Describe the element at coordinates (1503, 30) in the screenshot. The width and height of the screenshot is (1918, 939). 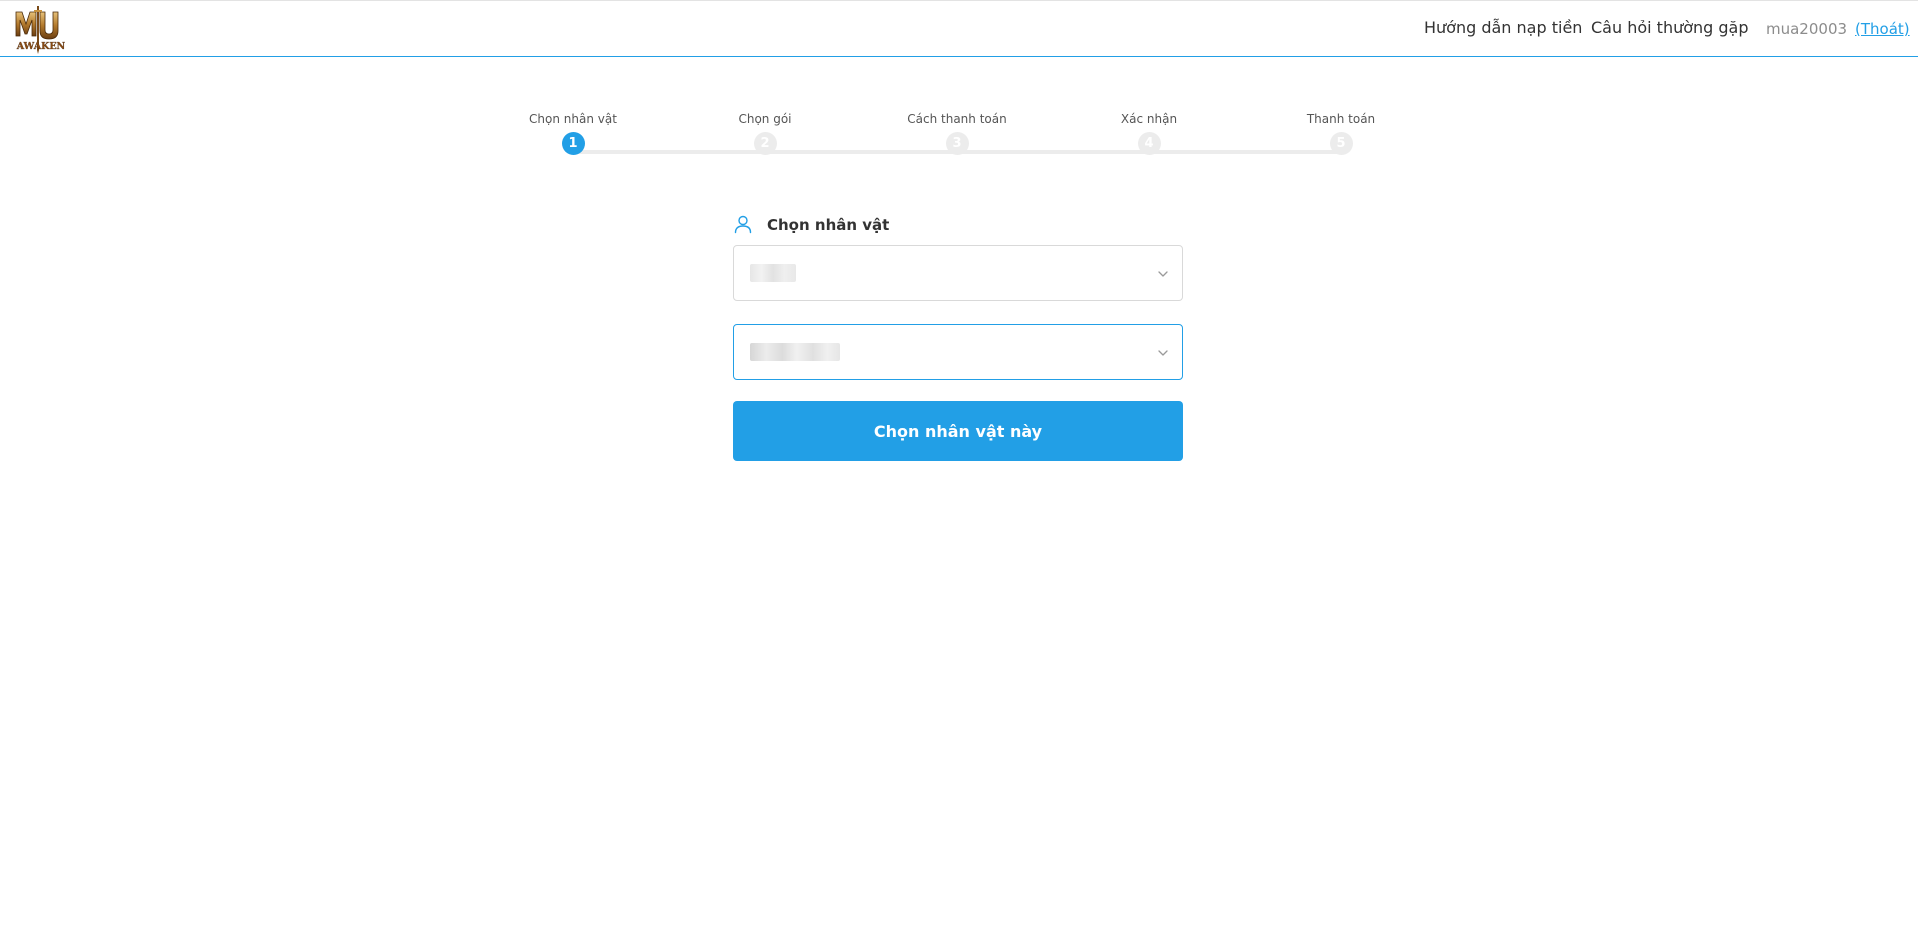
I see `nav-payment-guide: Hướng dẫn nạp tiền` at that location.